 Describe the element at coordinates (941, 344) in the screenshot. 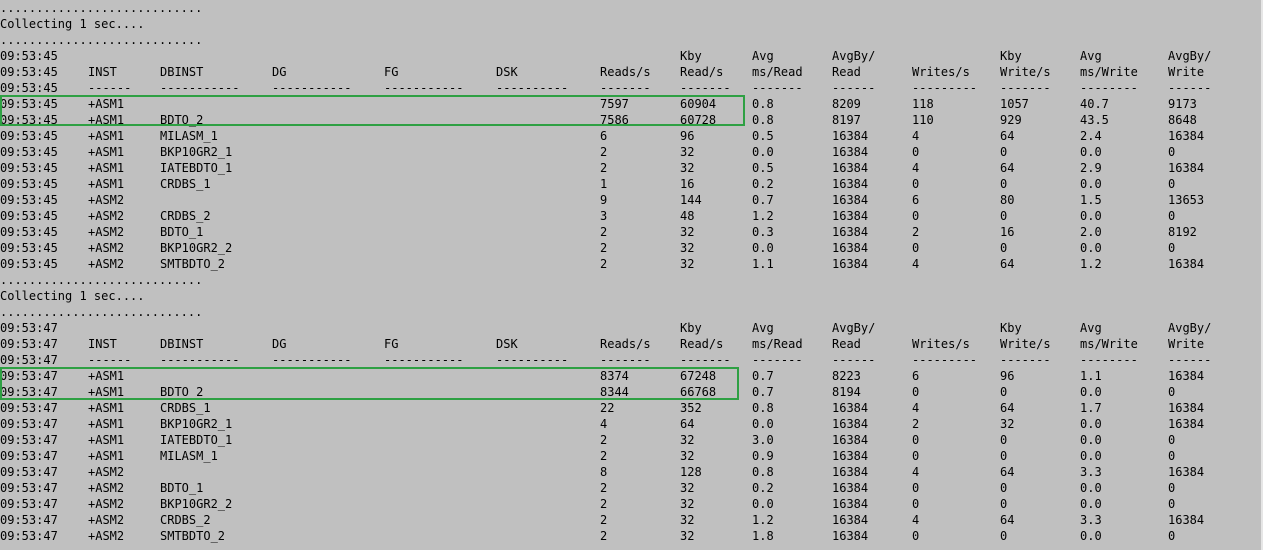

I see `cell-writes-s: Writes/s` at that location.